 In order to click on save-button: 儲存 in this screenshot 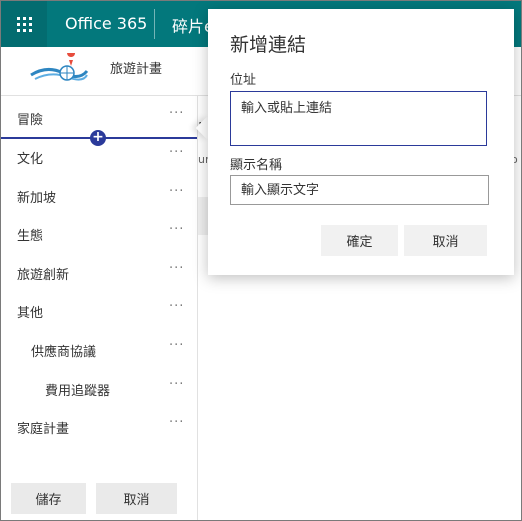, I will do `click(48, 498)`.